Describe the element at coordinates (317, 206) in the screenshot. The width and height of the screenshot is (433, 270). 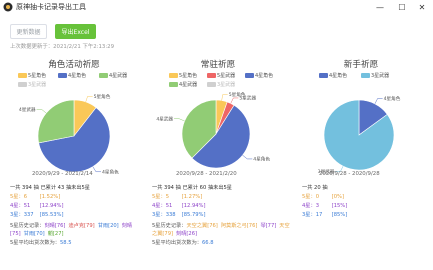
I see `four-star-count: 3` at that location.